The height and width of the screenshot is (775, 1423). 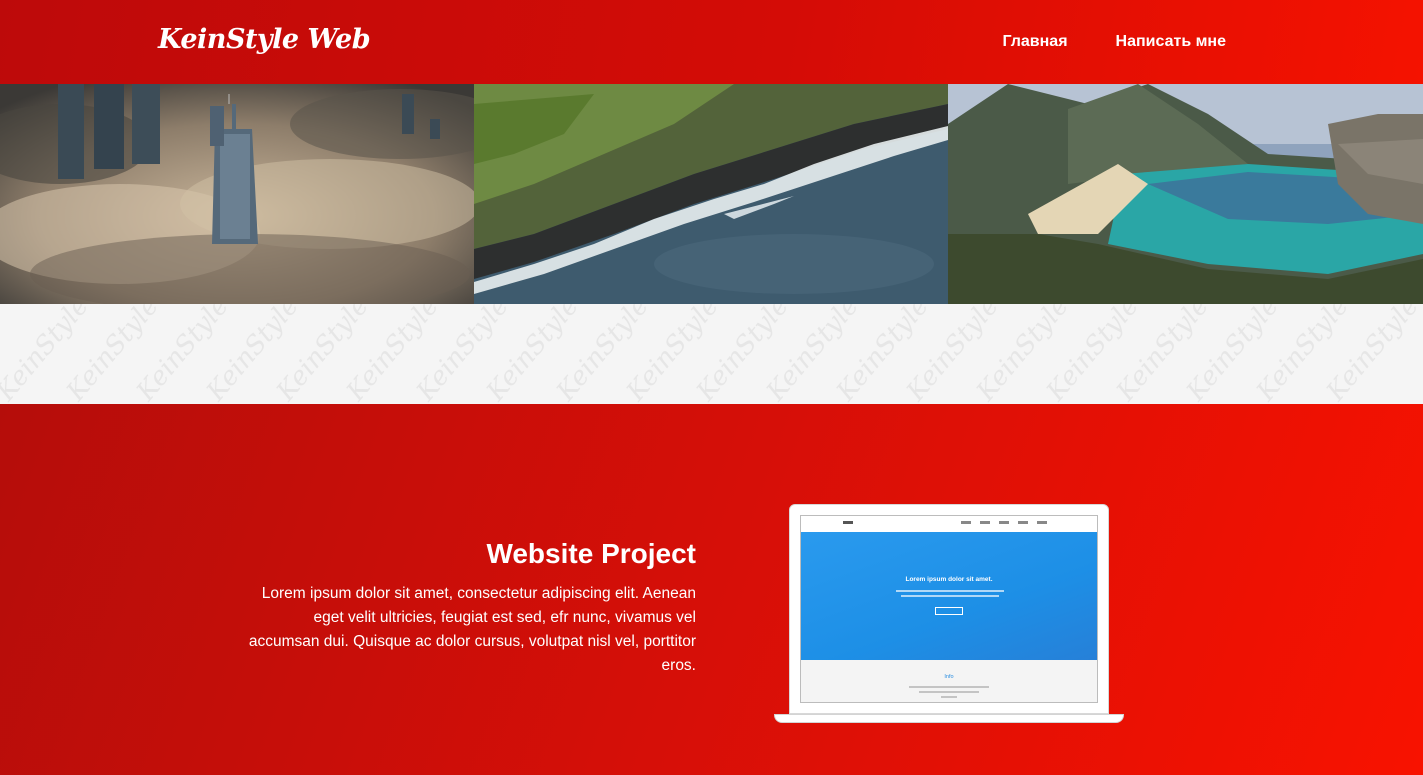 I want to click on photo-mountain-bay, so click(x=1185, y=194).